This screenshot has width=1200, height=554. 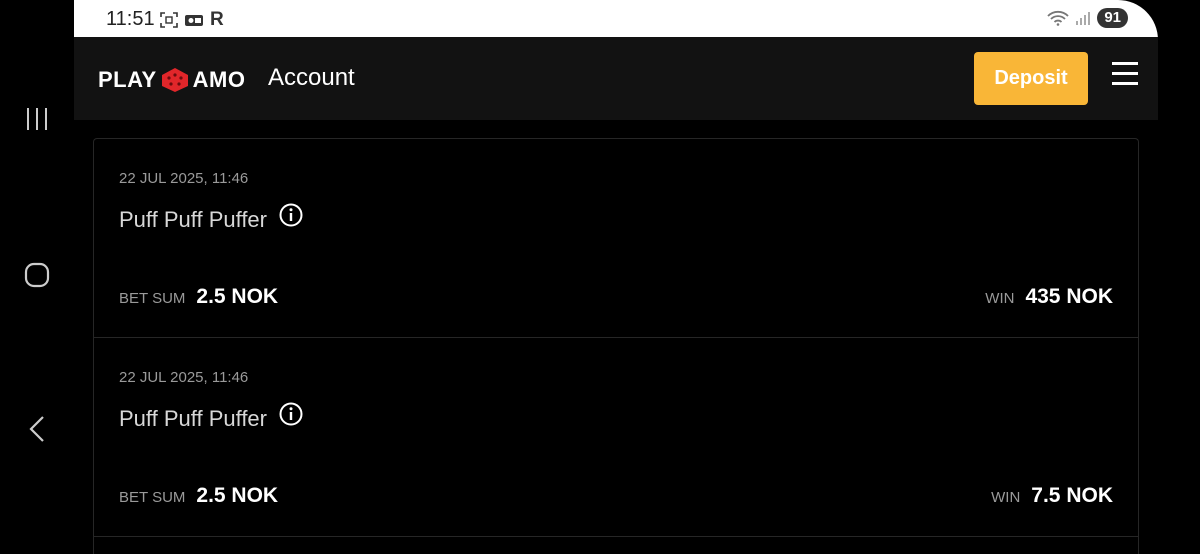 I want to click on win-amount: WIN 7.5 NOK, so click(x=1052, y=496).